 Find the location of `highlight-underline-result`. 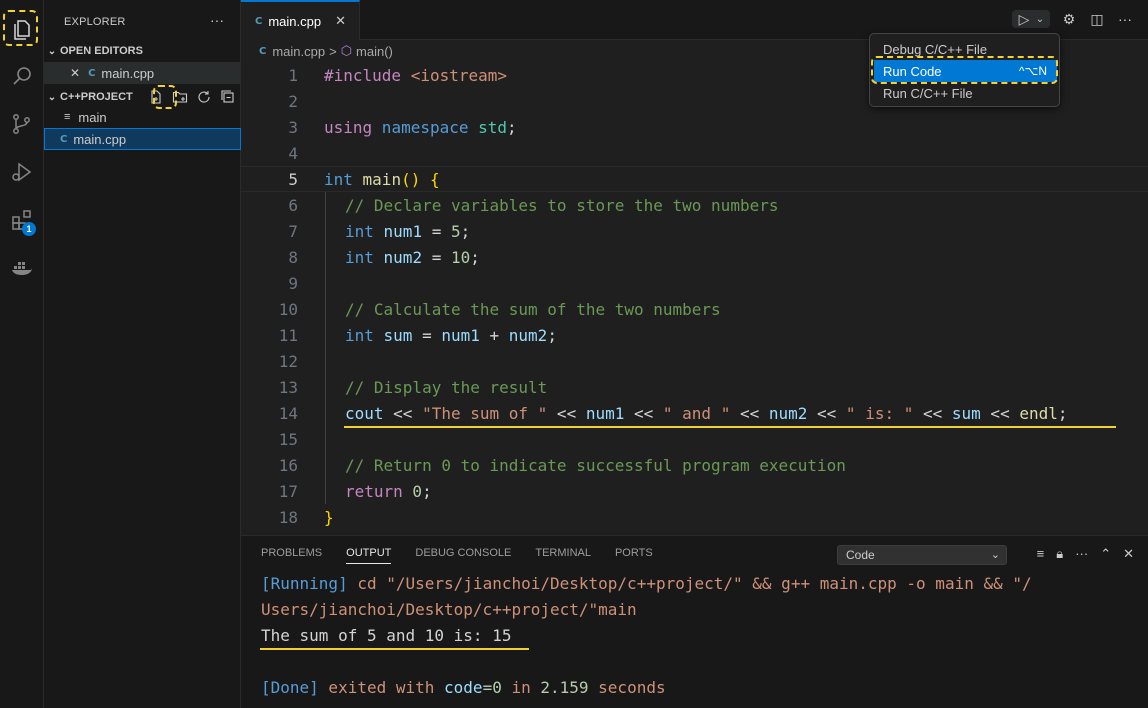

highlight-underline-result is located at coordinates (394, 649).